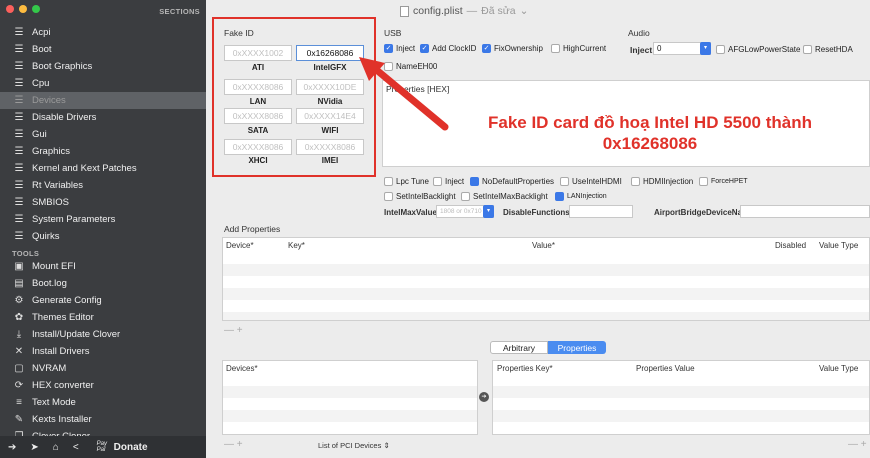 The width and height of the screenshot is (870, 458). I want to click on tool-mount-efi: ▣ Mount EFI, so click(103, 266).